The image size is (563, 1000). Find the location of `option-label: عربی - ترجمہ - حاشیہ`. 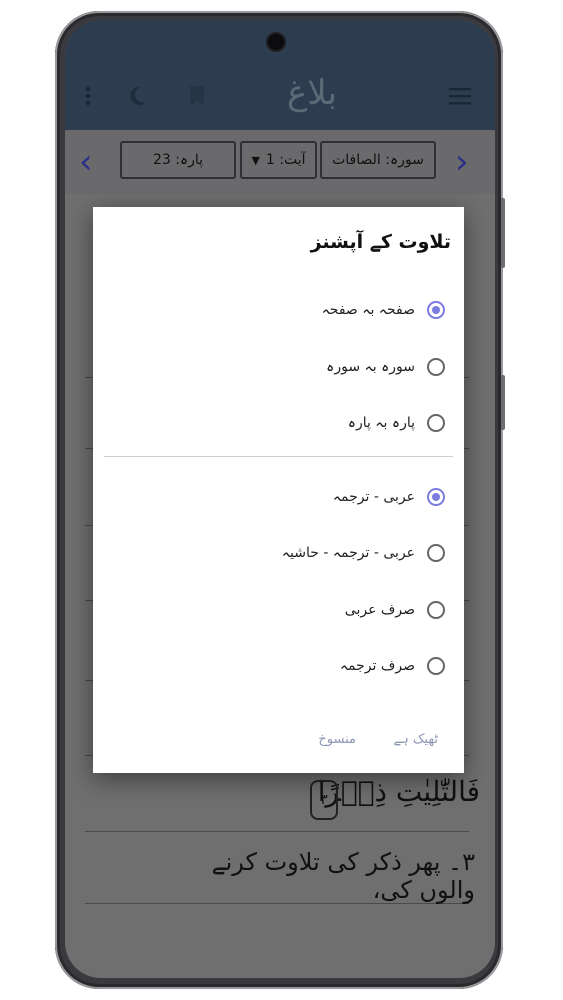

option-label: عربی - ترجمہ - حاشیہ is located at coordinates (348, 553).